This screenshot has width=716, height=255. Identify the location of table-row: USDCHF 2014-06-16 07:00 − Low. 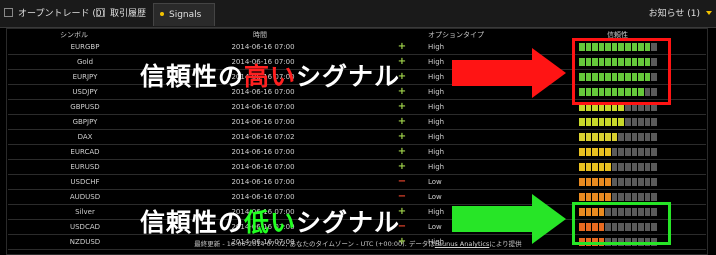
(357, 182).